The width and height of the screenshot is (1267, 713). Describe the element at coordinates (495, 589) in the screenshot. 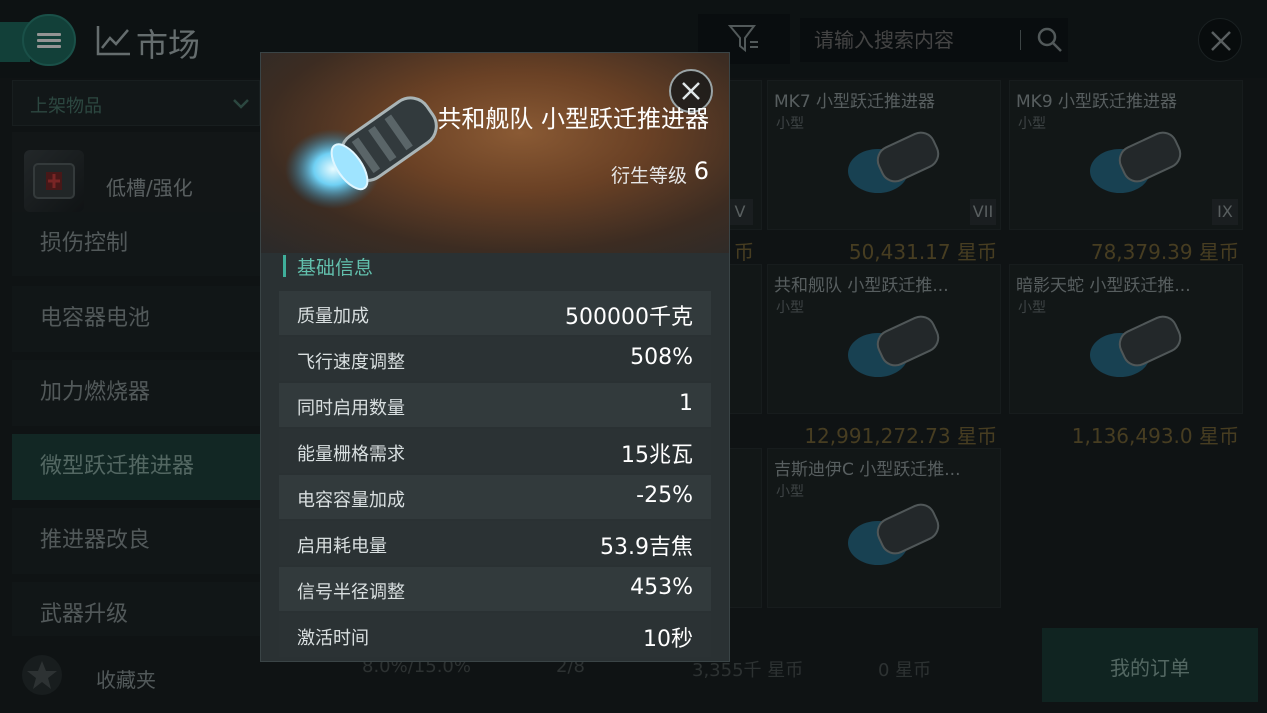

I see `stat-row: 信号半径调整 453%` at that location.